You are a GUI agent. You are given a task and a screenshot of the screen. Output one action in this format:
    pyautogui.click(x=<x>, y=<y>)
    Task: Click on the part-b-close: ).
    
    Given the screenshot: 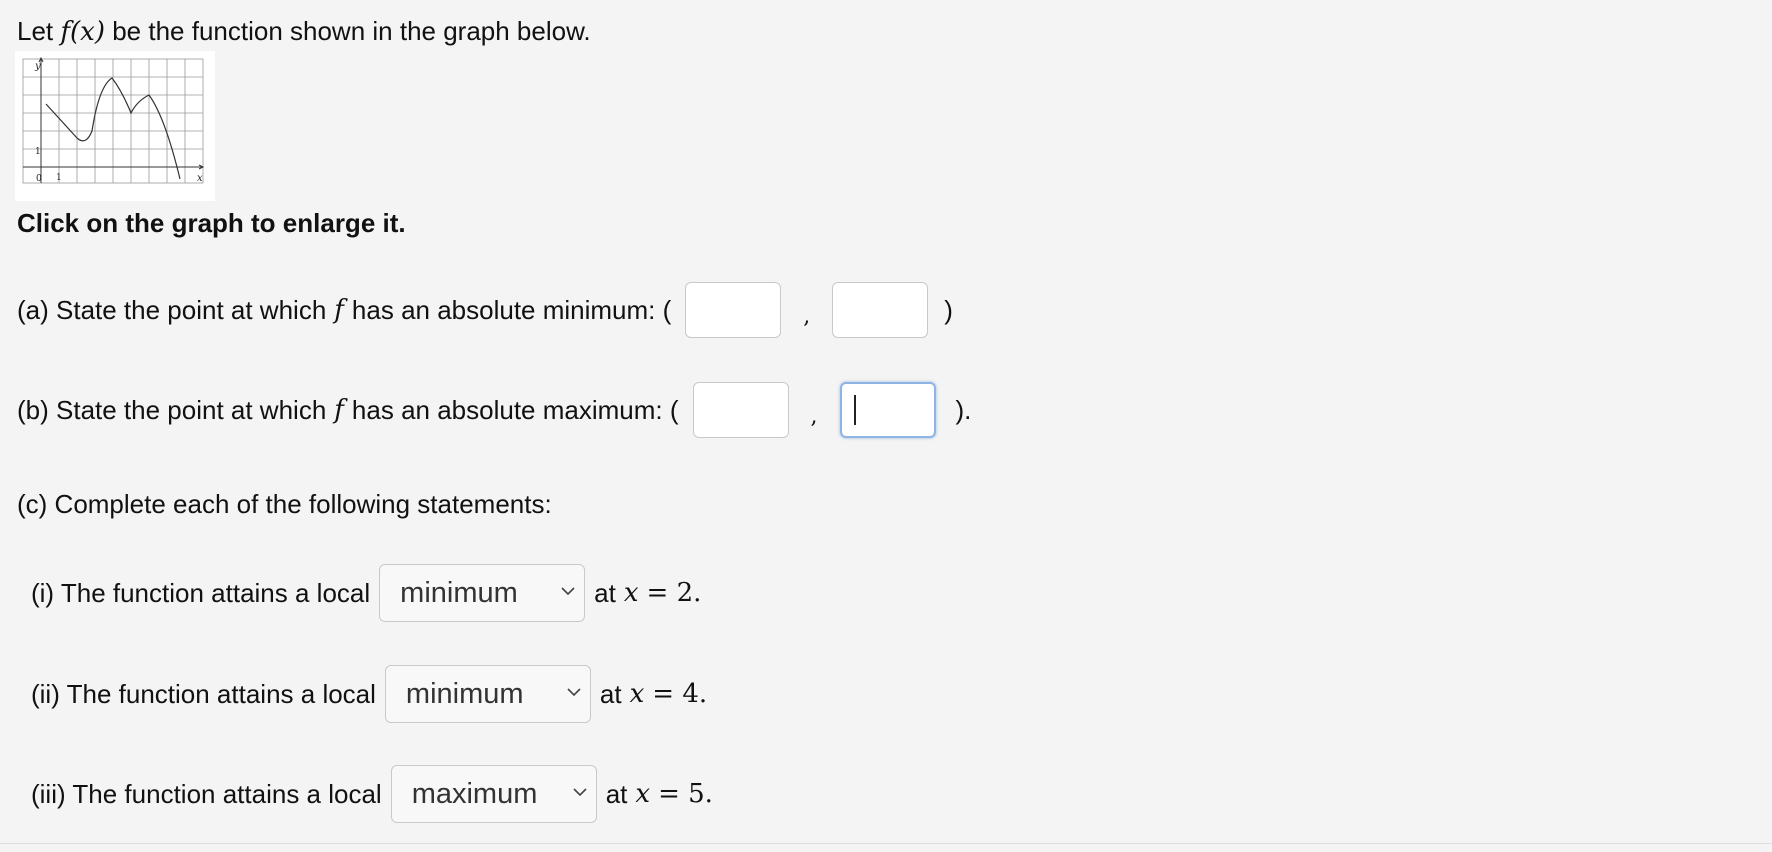 What is the action you would take?
    pyautogui.click(x=963, y=409)
    